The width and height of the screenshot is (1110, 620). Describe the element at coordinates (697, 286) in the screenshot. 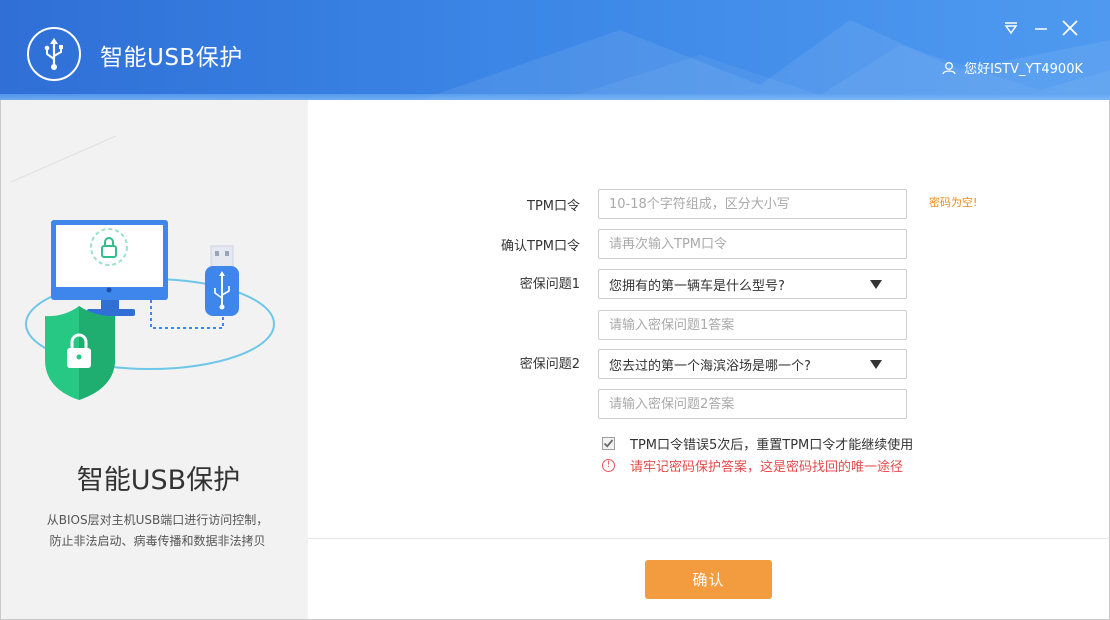

I see `security-question-1-value: 您拥有的第一辆车是什么型号?` at that location.